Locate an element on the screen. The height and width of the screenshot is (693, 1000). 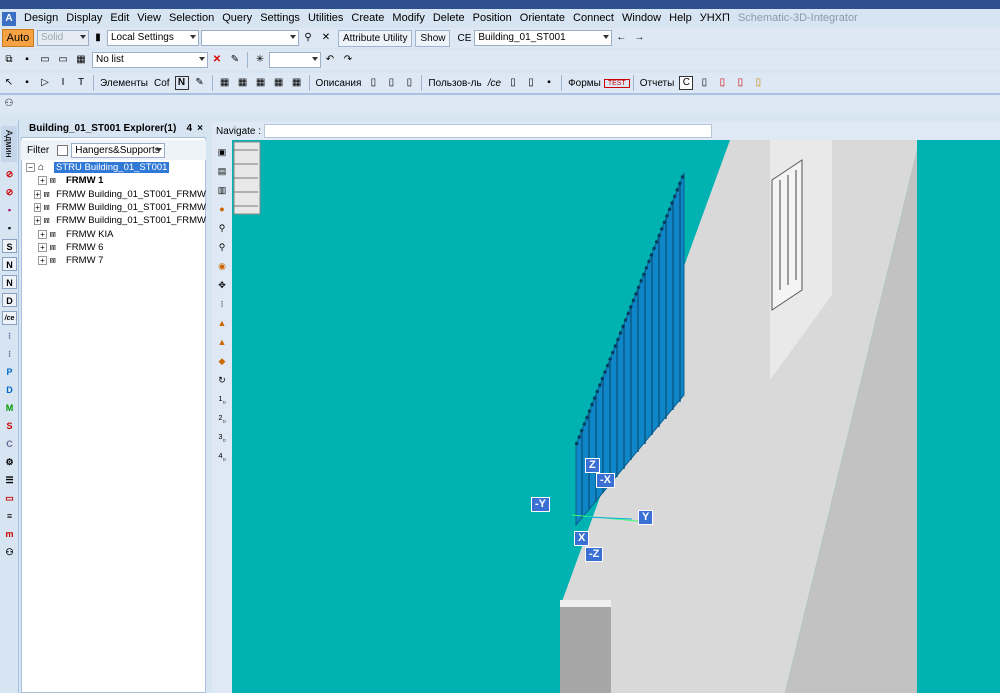
tree-row: + ⩎ FRMW 1 is located at coordinates (116, 180).